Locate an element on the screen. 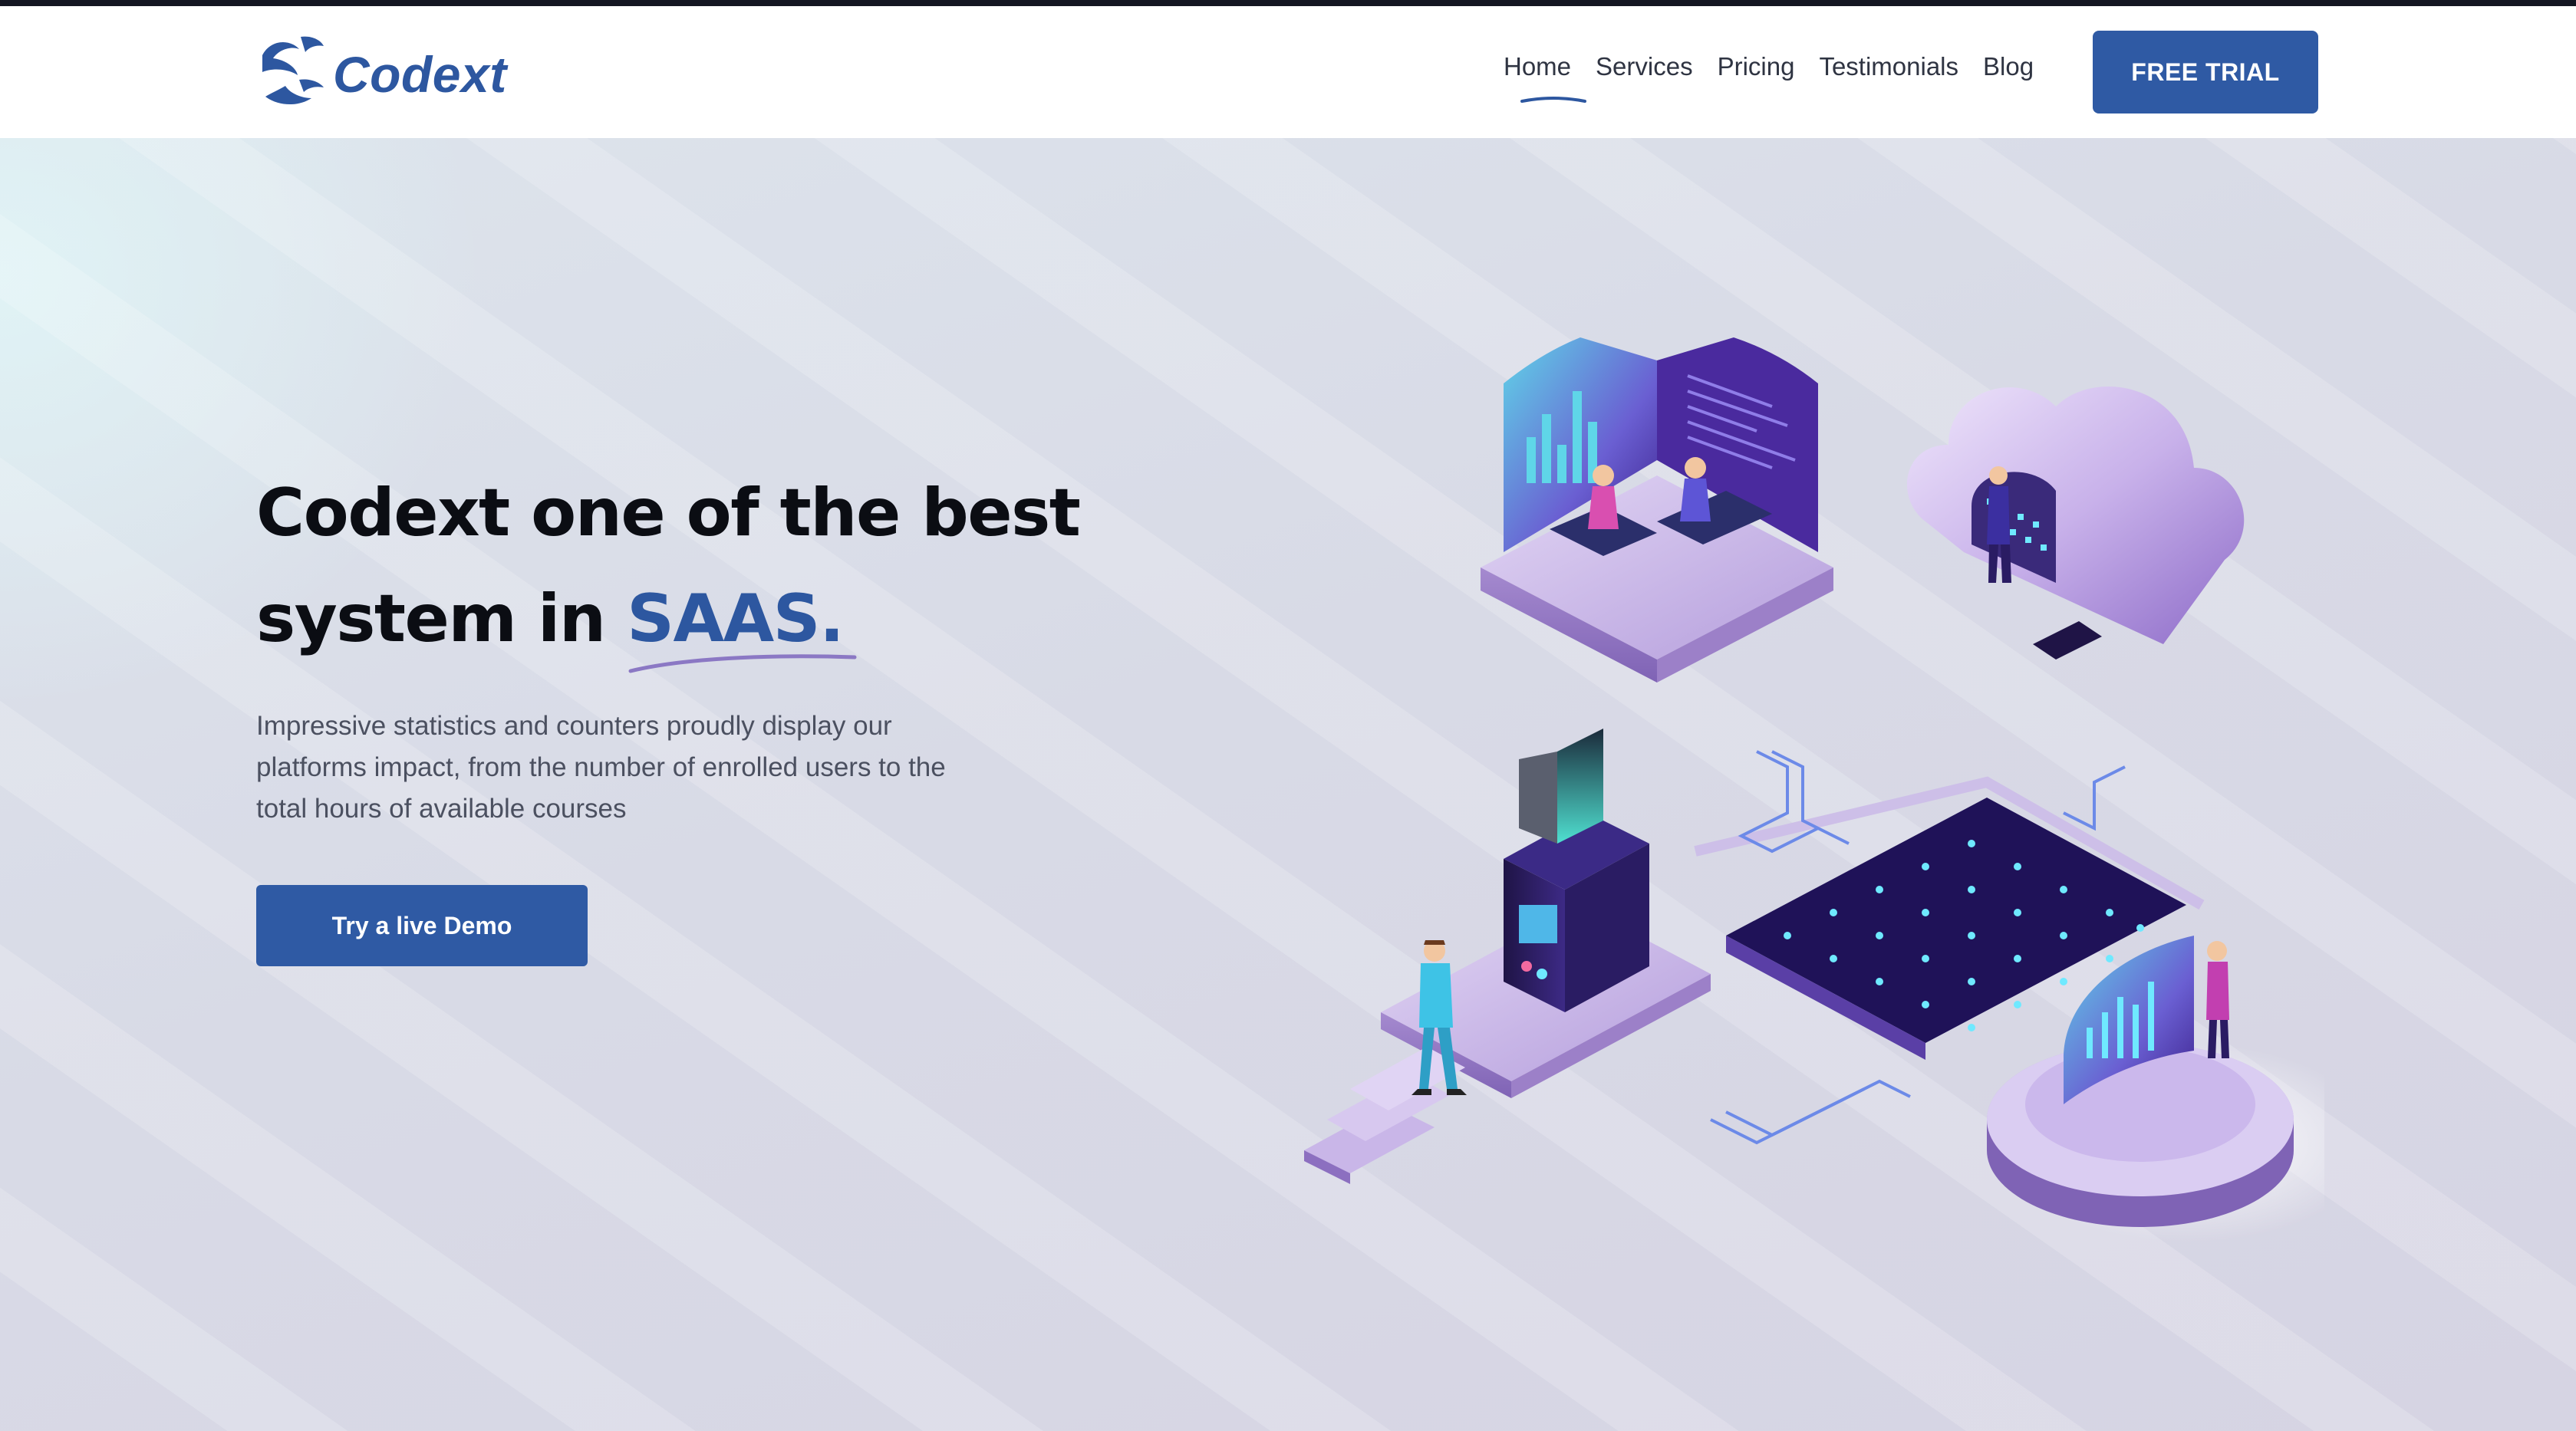 The height and width of the screenshot is (1431, 2576). hero-title-accent: SAAS. is located at coordinates (736, 619).